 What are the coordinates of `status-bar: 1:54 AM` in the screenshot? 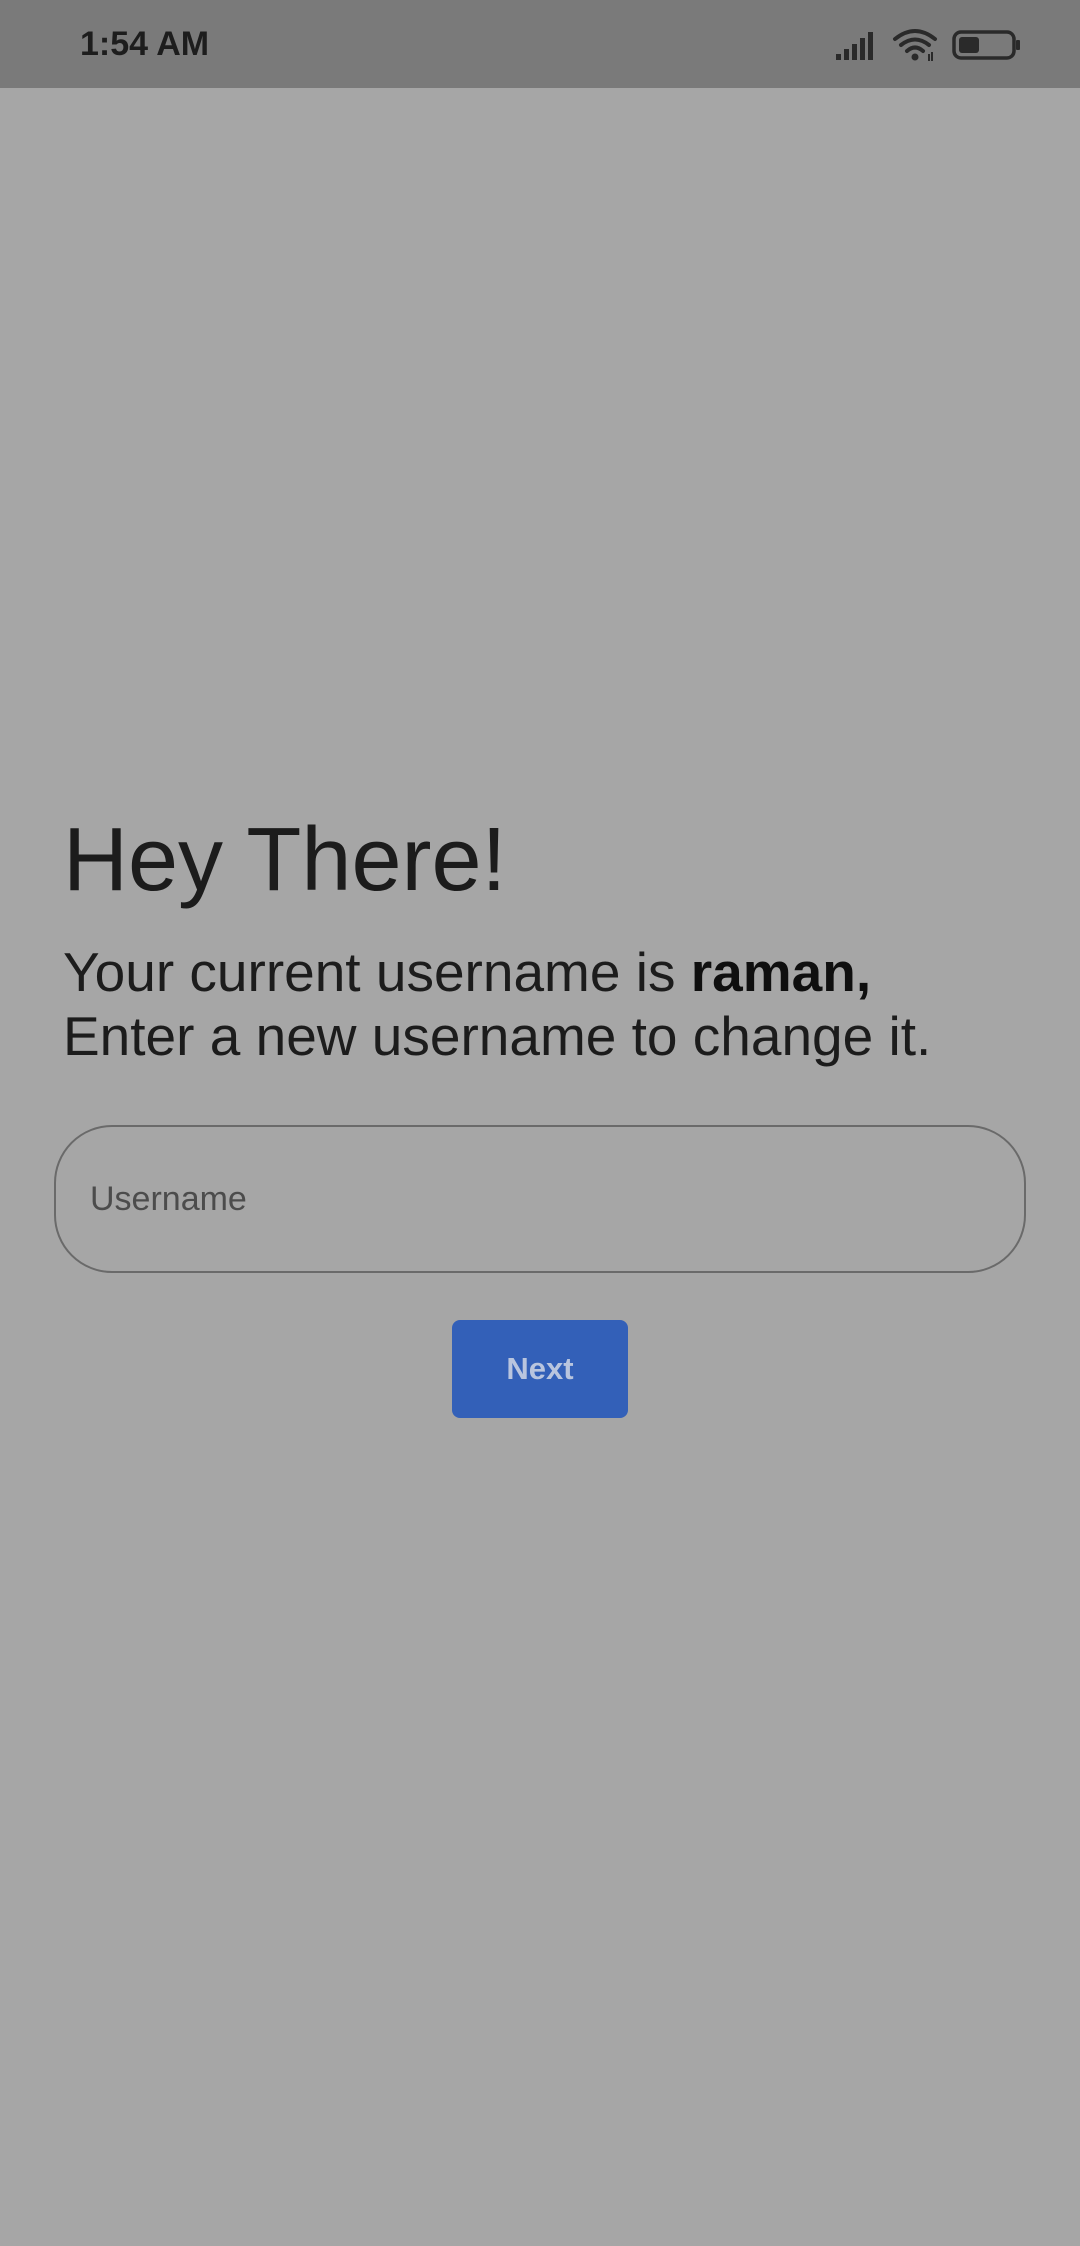 It's located at (540, 44).